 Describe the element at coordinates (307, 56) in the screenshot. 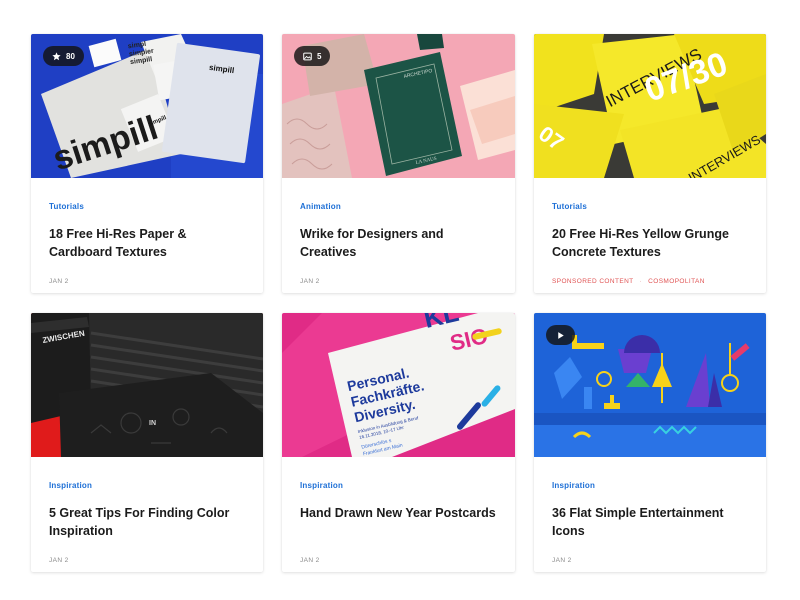

I see `image-icon` at that location.